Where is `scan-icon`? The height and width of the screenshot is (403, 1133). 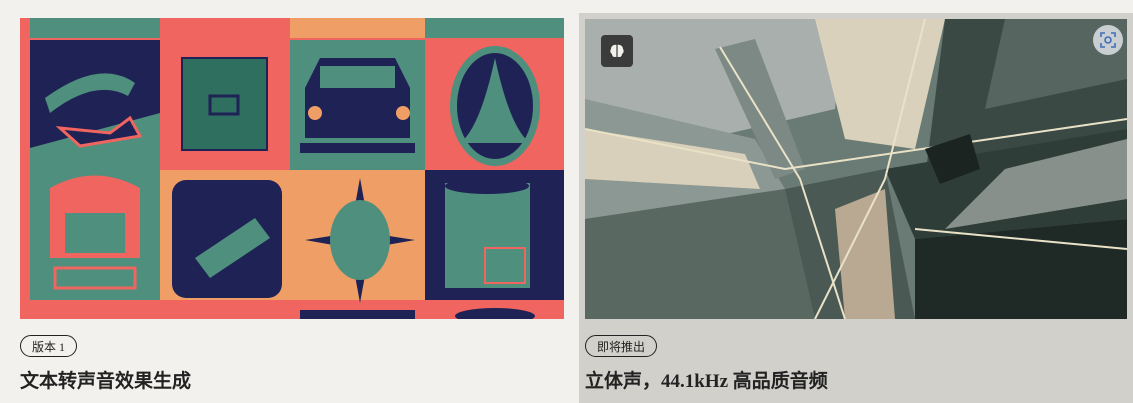 scan-icon is located at coordinates (1108, 40).